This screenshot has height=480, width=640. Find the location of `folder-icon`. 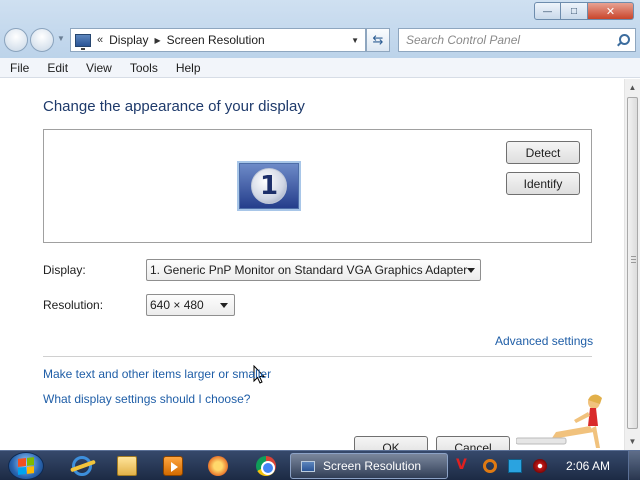

folder-icon is located at coordinates (127, 466).